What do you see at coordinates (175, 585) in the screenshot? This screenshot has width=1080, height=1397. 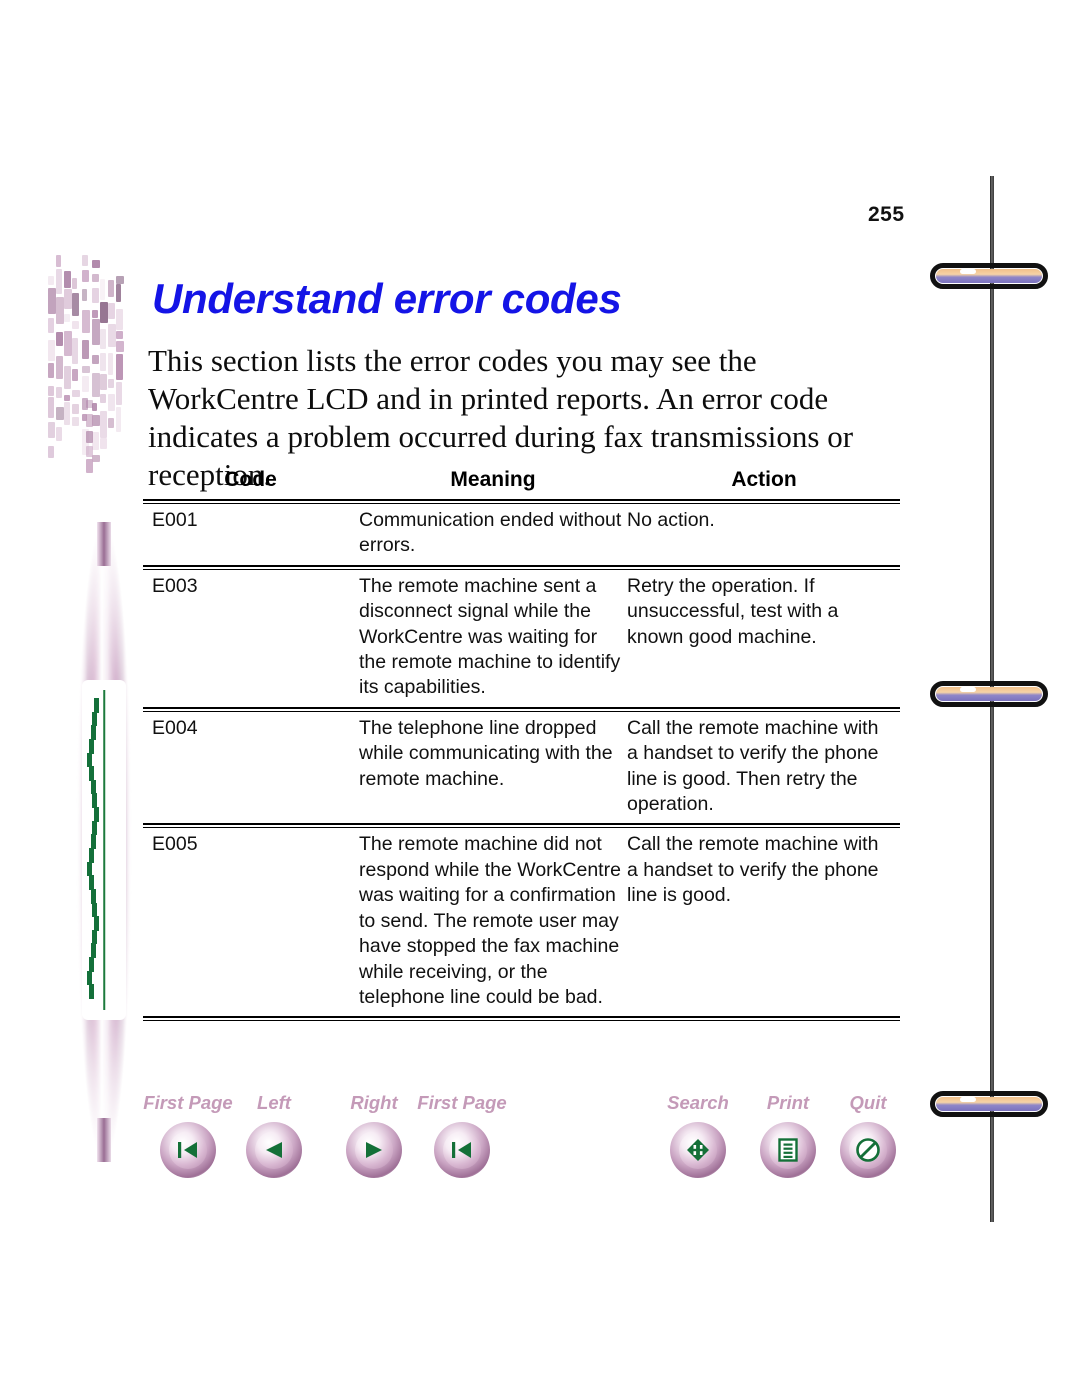 I see `cell-code: E003` at bounding box center [175, 585].